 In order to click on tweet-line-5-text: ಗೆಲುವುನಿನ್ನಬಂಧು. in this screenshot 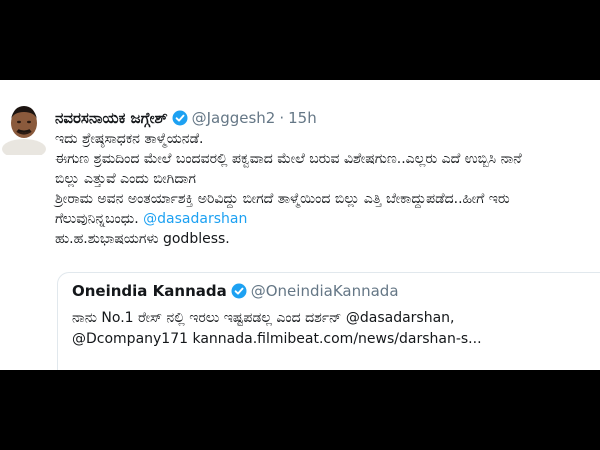, I will do `click(97, 219)`.